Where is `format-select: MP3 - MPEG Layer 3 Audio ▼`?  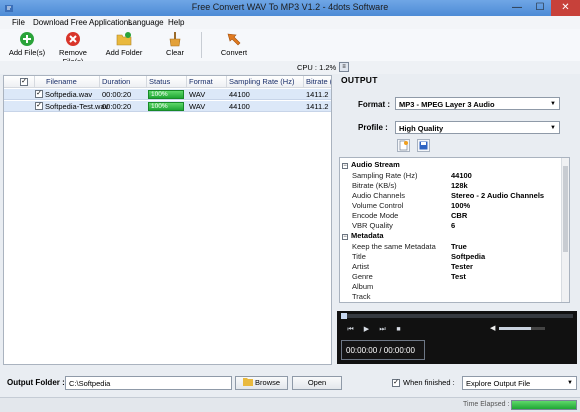
format-select: MP3 - MPEG Layer 3 Audio ▼ is located at coordinates (477, 103).